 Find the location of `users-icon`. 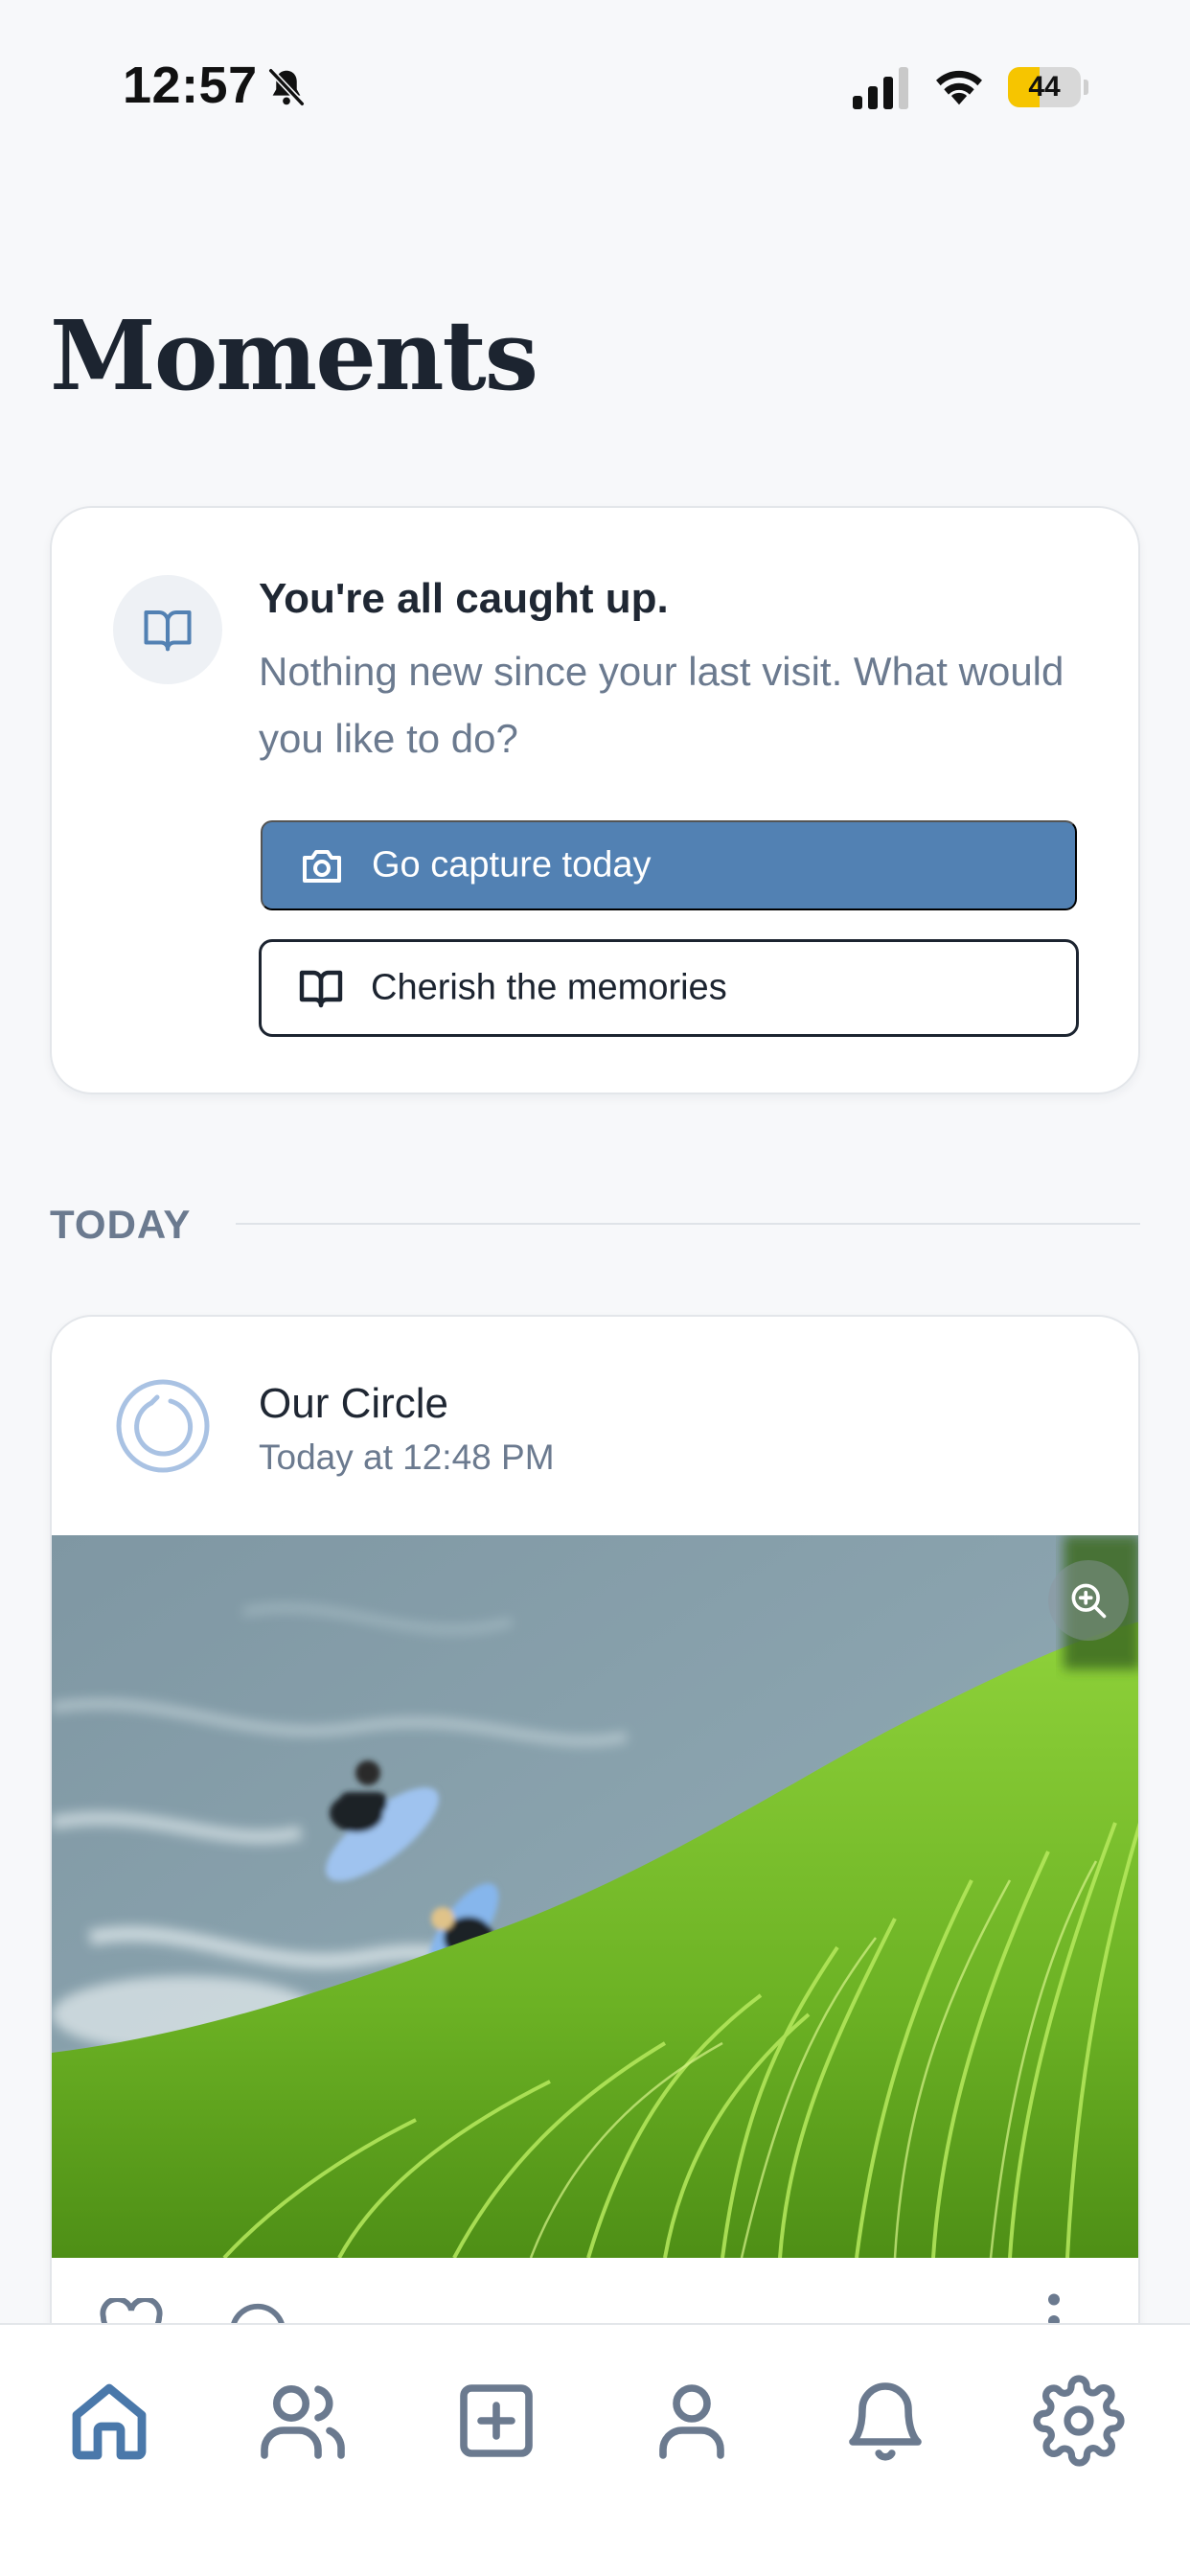

users-icon is located at coordinates (303, 2422).